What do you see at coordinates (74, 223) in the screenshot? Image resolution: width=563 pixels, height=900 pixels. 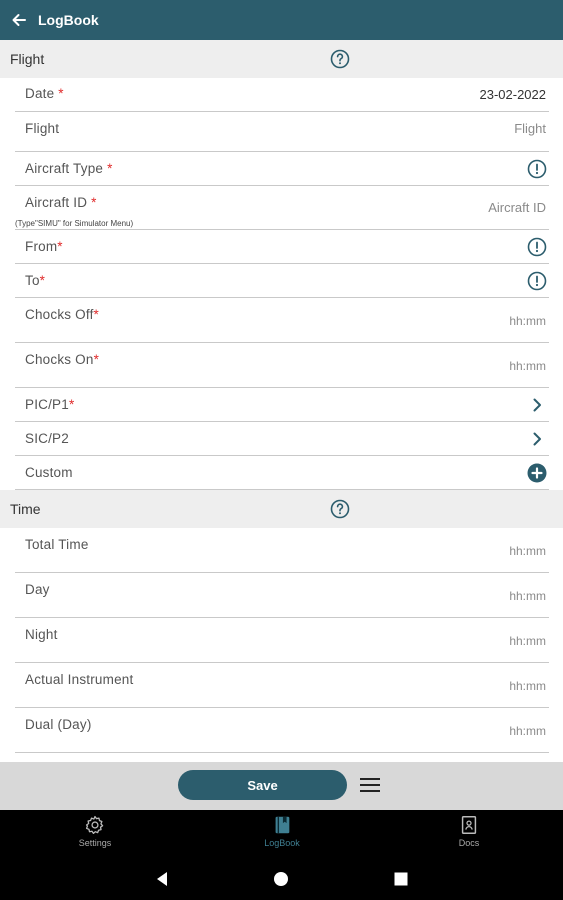 I see `simu-hint: (Type"SIMU" for Simulator Menu)` at bounding box center [74, 223].